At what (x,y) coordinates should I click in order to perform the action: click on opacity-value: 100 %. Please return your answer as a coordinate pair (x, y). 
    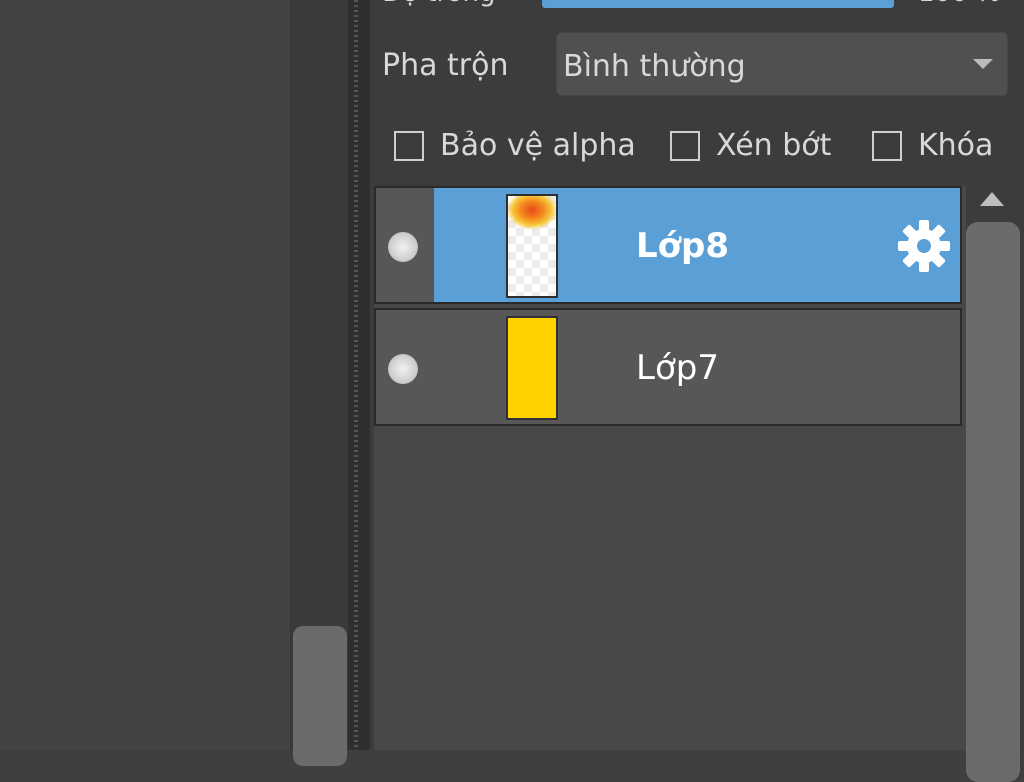
    Looking at the image, I should click on (959, 4).